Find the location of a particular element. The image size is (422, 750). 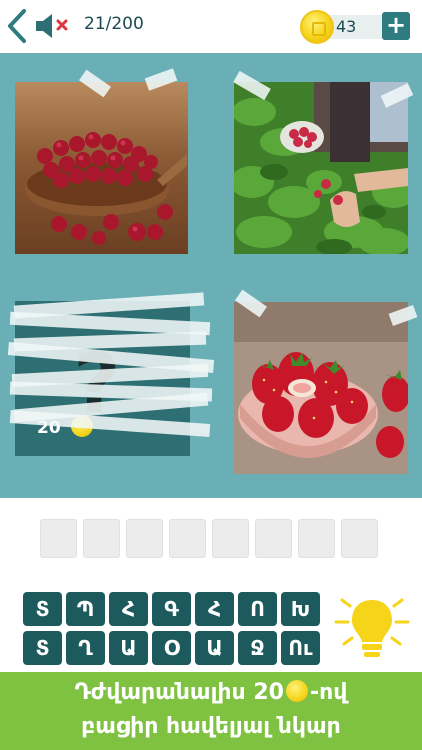

letter-key: Օ is located at coordinates (171, 648).